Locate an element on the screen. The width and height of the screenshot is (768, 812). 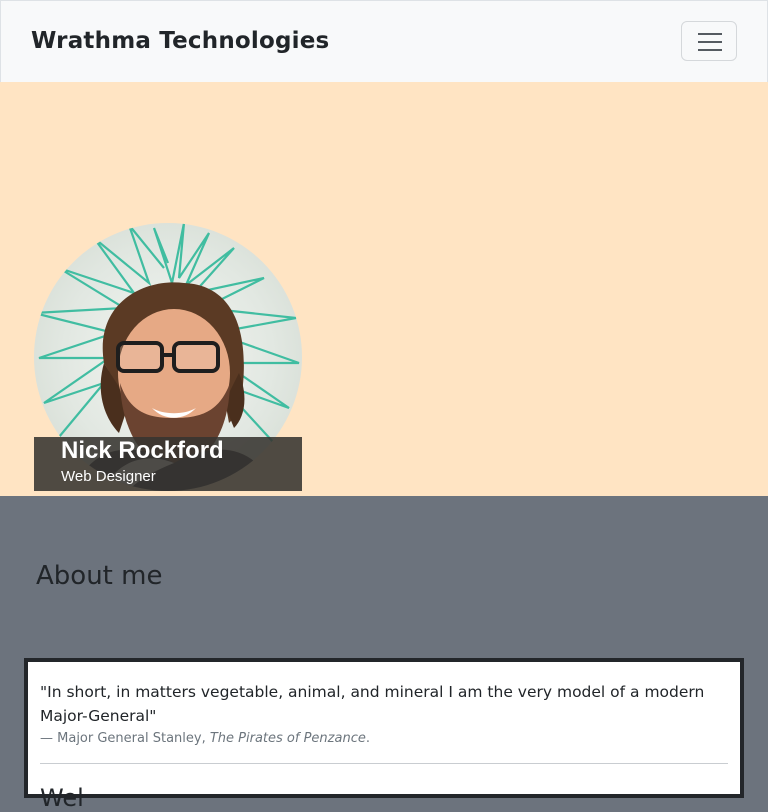
brand-link: Wrathma Technologies is located at coordinates (180, 41).